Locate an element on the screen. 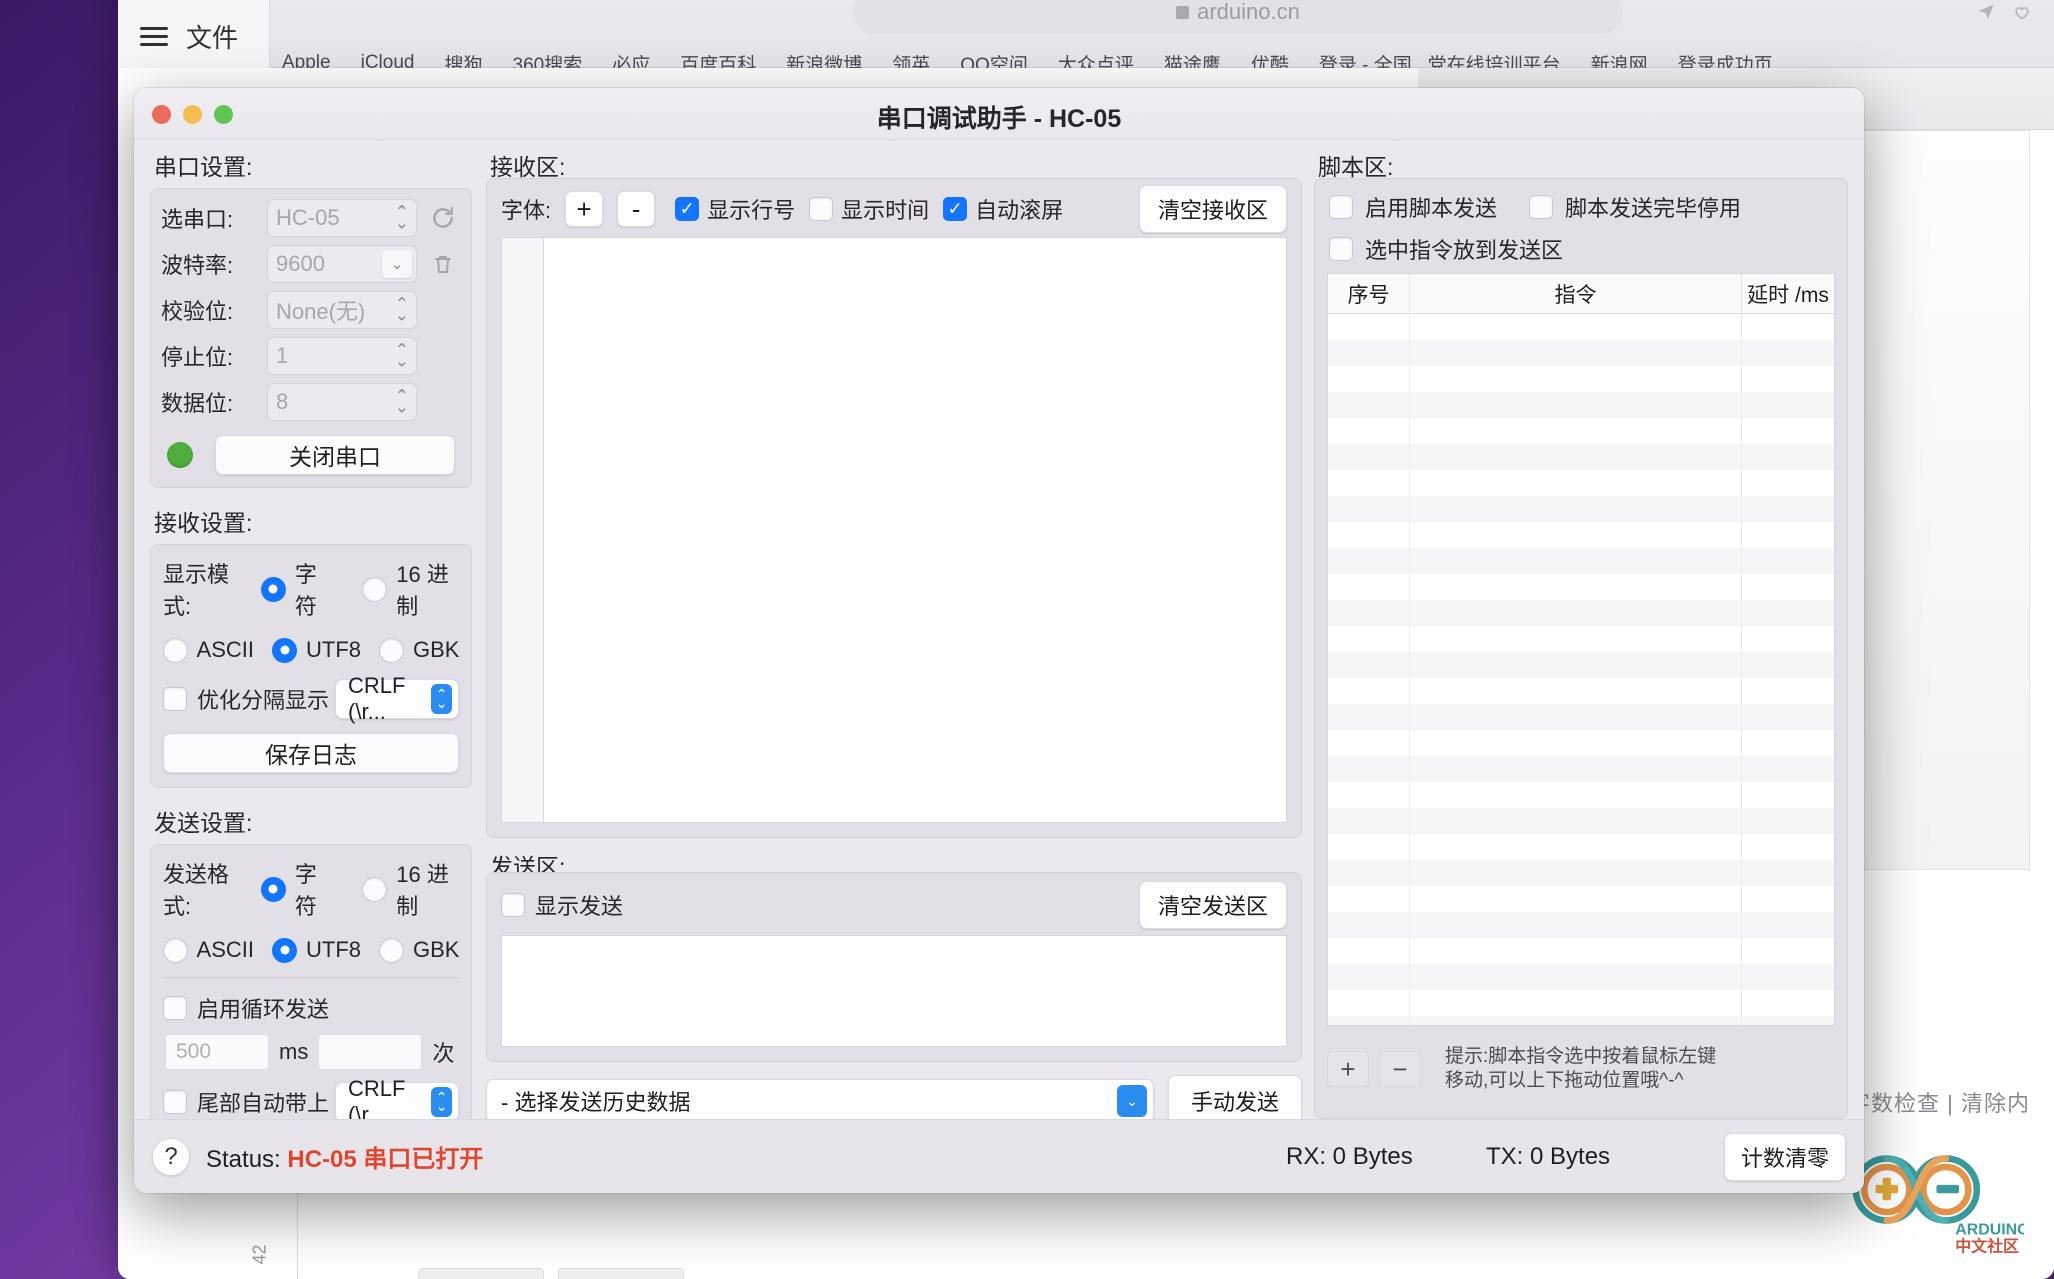  finder-menu-row: 文件 is located at coordinates (189, 36).